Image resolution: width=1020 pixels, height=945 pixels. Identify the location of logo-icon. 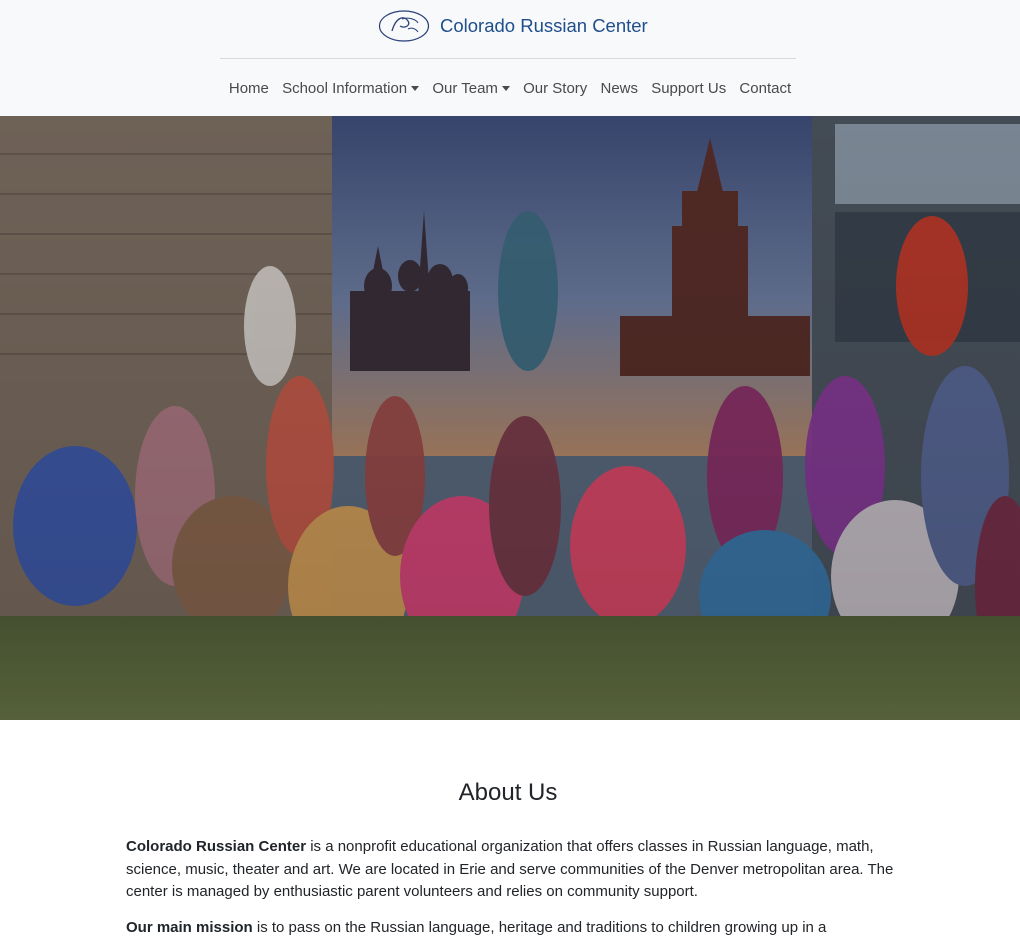
(404, 26).